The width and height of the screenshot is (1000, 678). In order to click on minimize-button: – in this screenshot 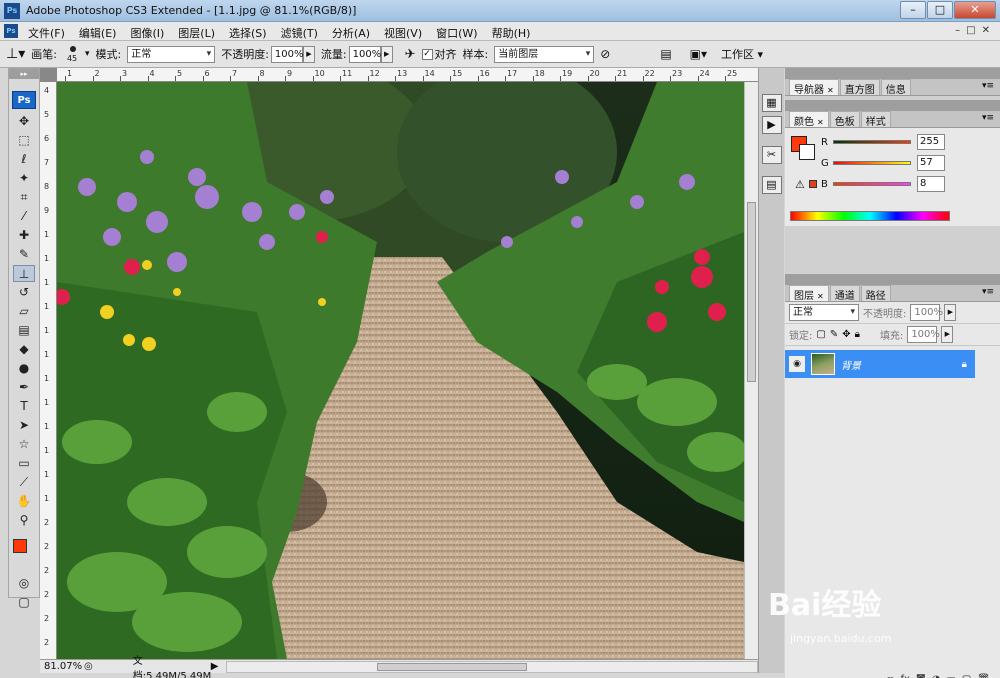, I will do `click(913, 10)`.